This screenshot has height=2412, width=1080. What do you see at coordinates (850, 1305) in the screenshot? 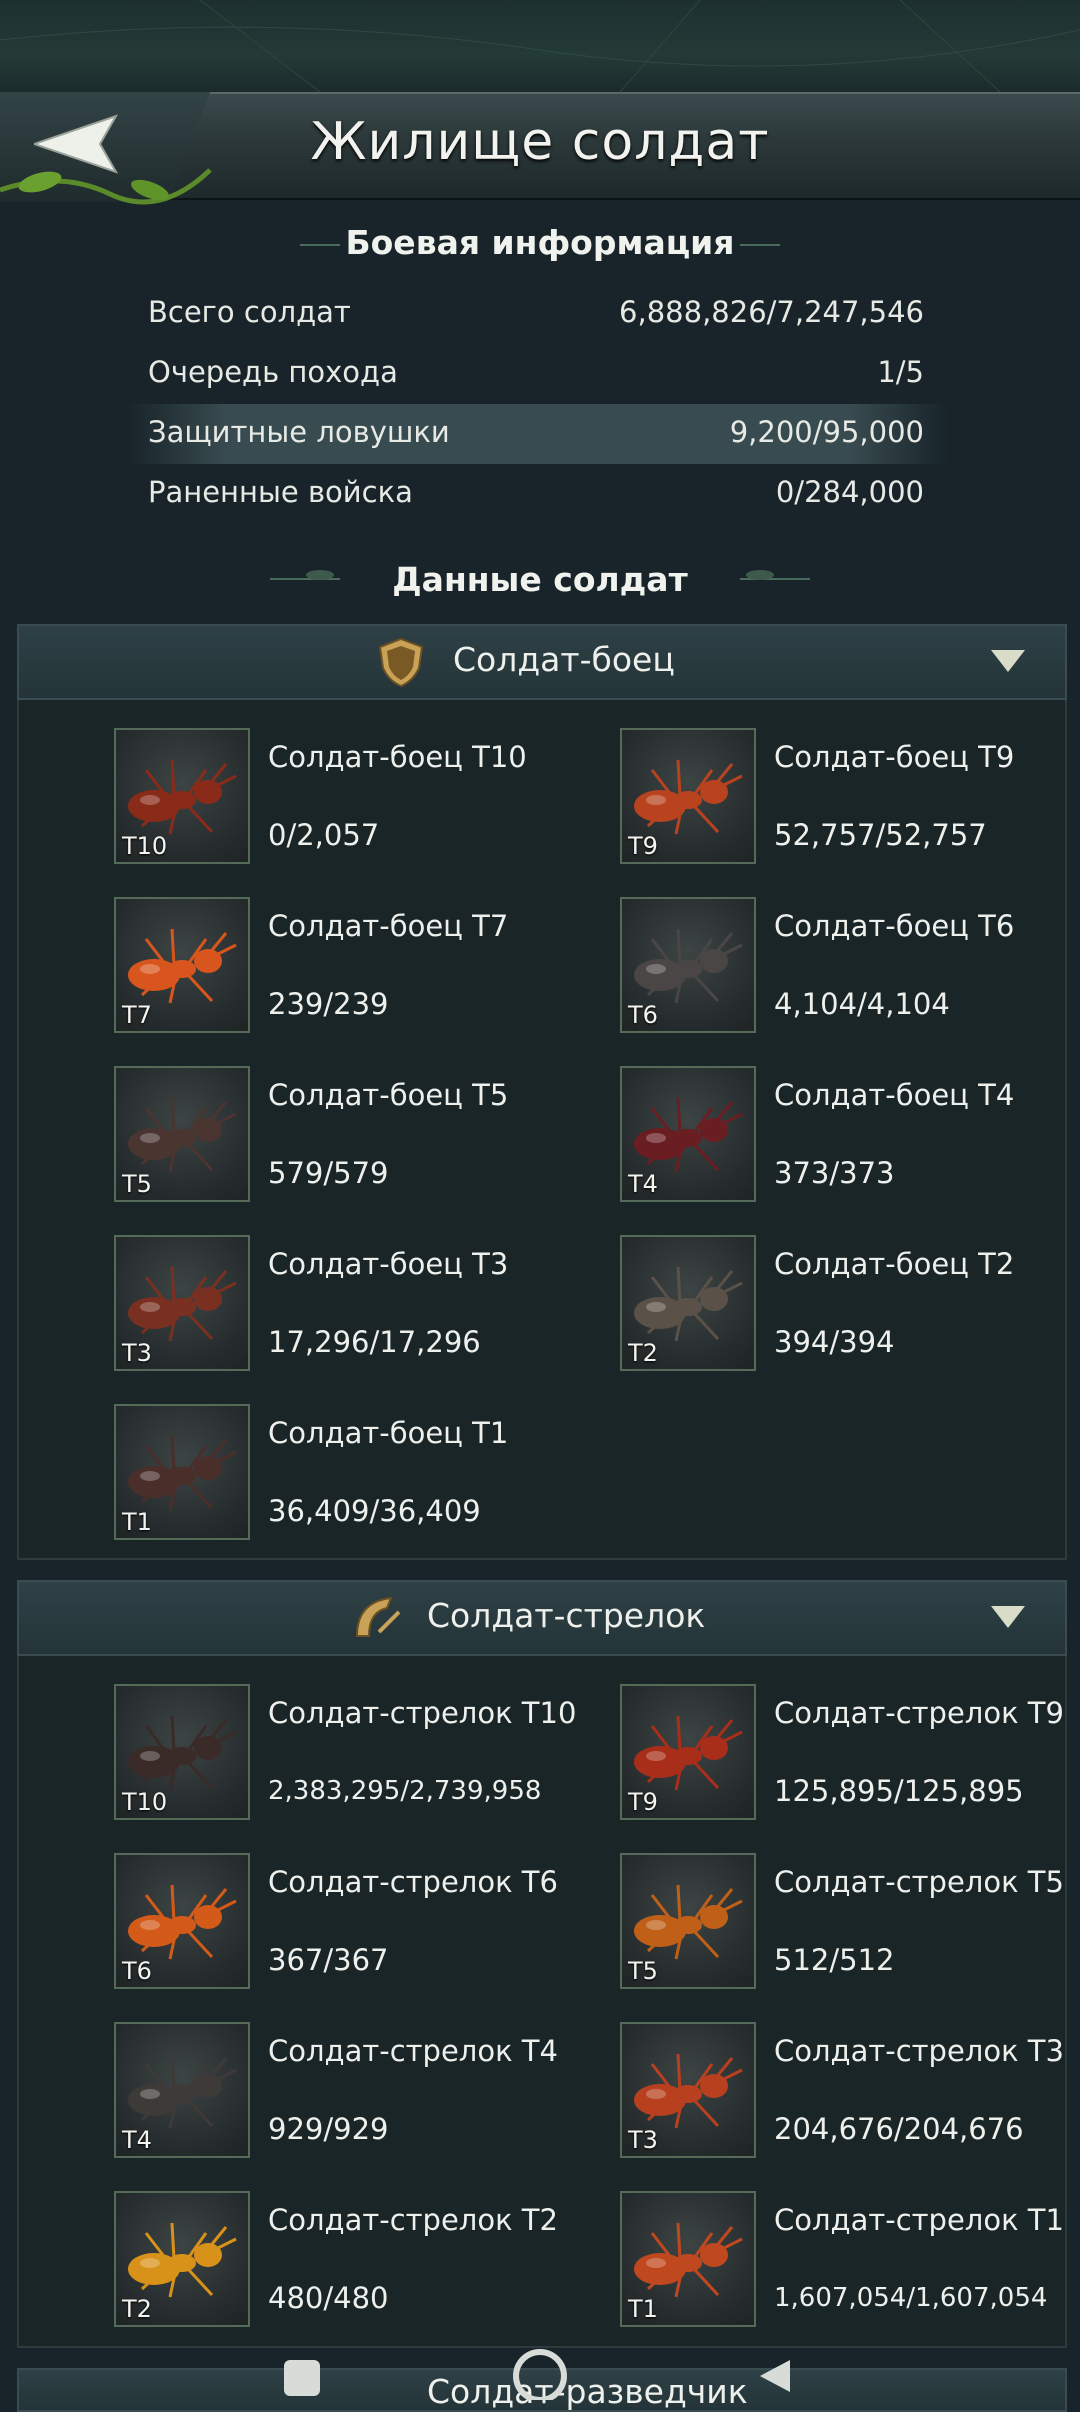
I see `unit-card: T2 Солдат-боец Т2 394/394` at bounding box center [850, 1305].